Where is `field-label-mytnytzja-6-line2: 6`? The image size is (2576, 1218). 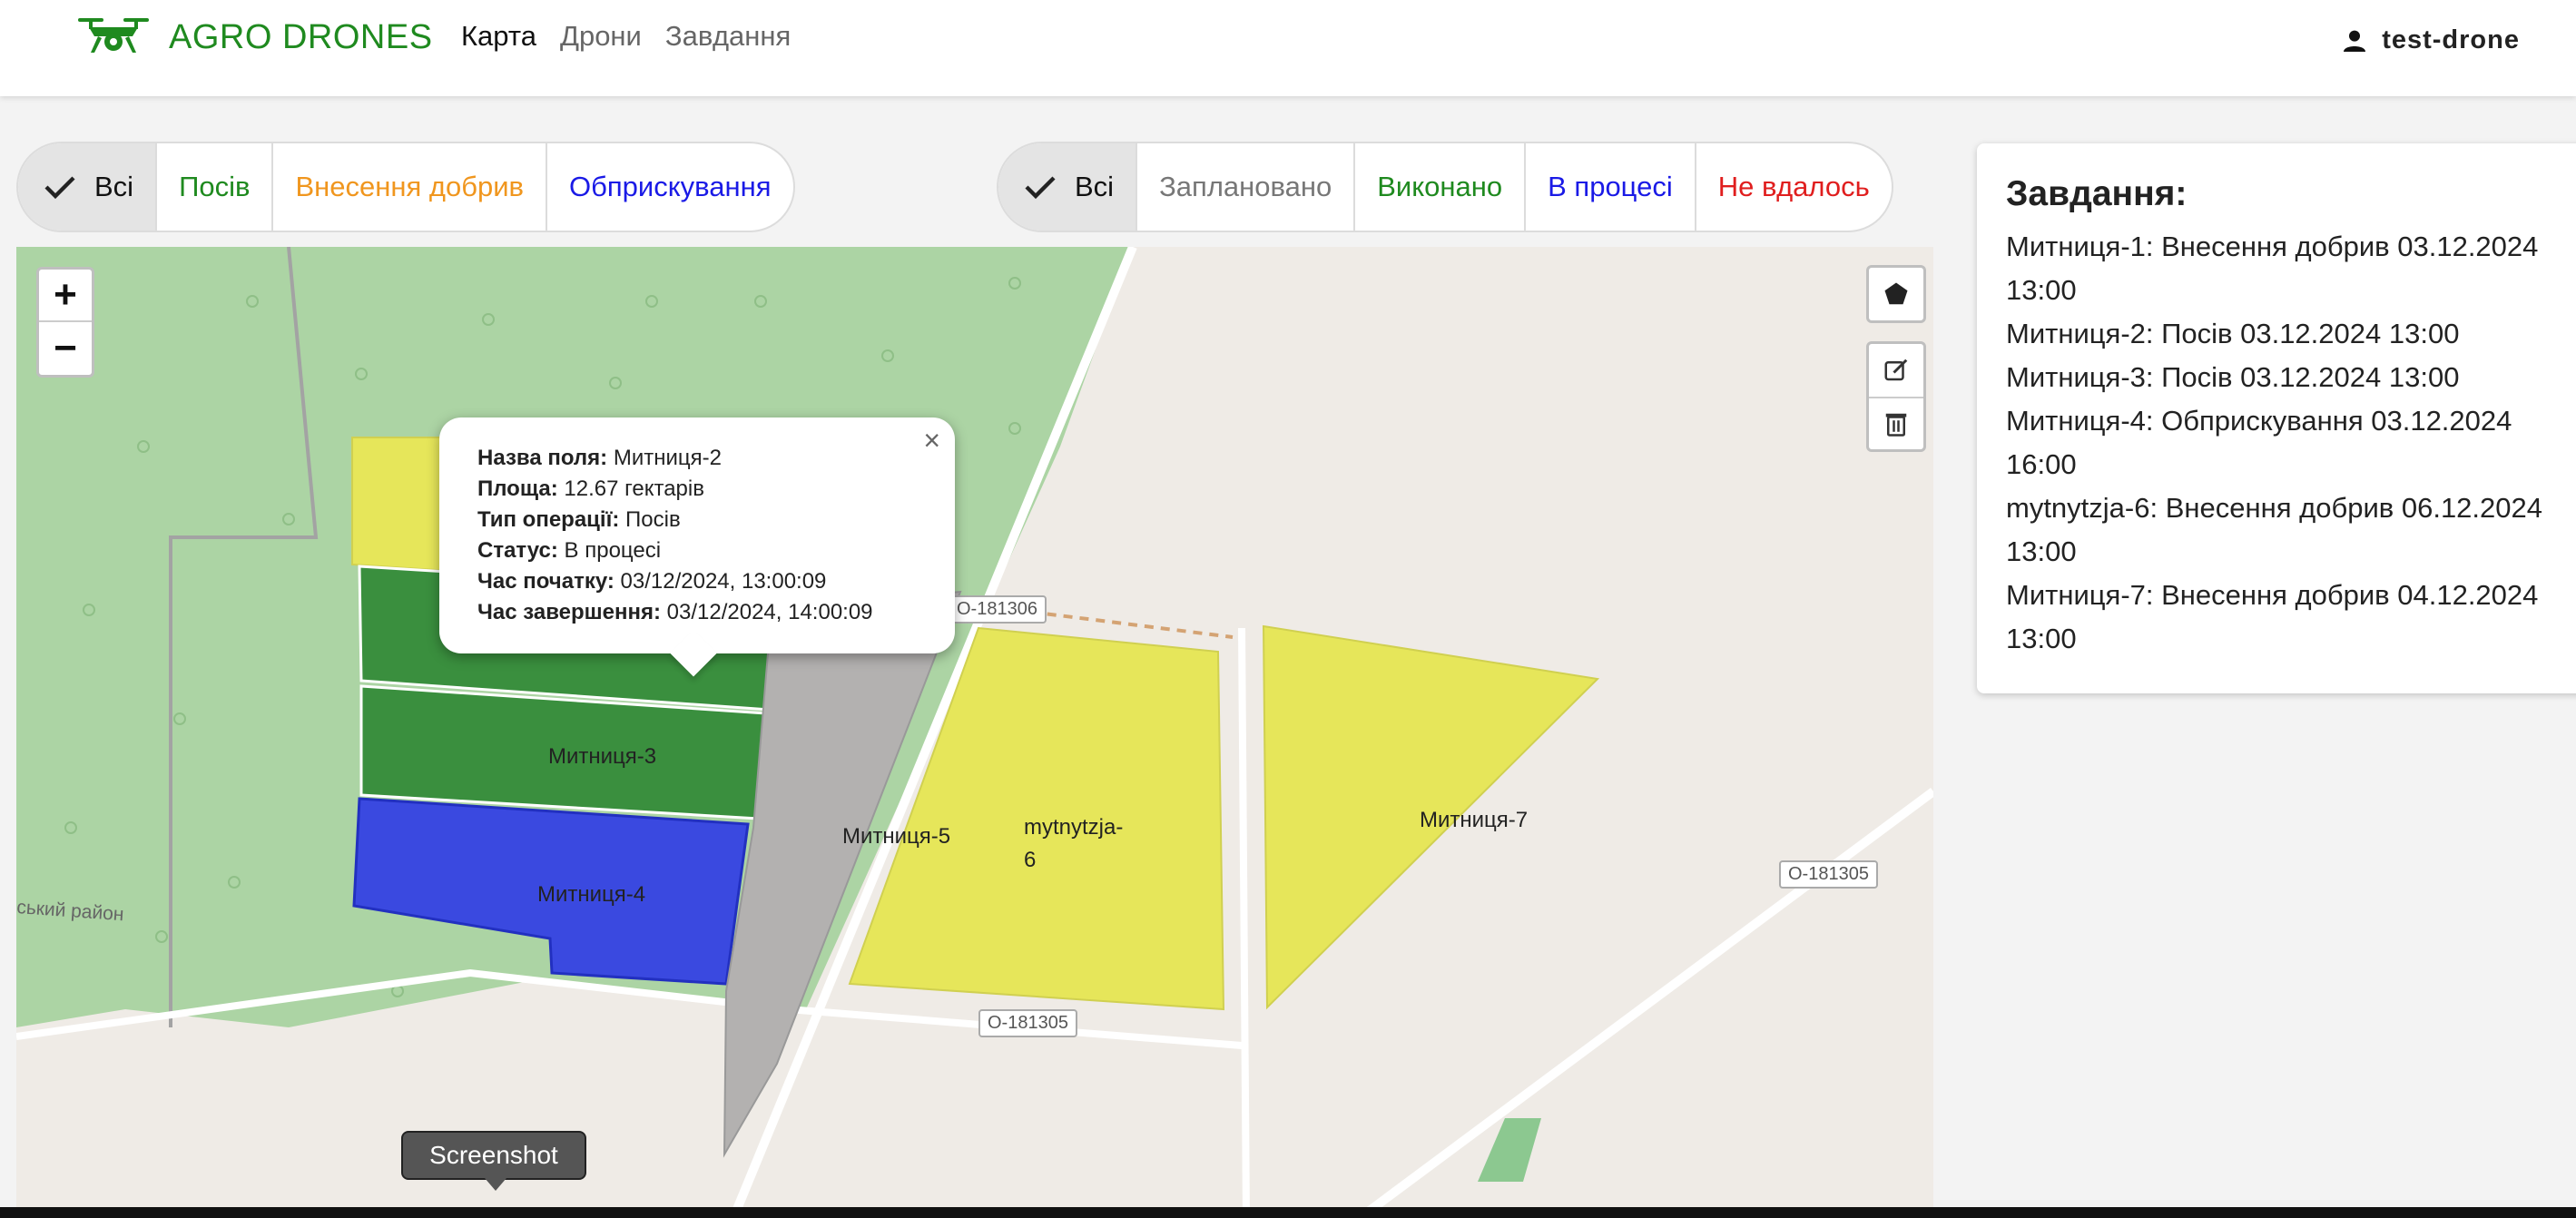
field-label-mytnytzja-6-line2: 6 is located at coordinates (1030, 860).